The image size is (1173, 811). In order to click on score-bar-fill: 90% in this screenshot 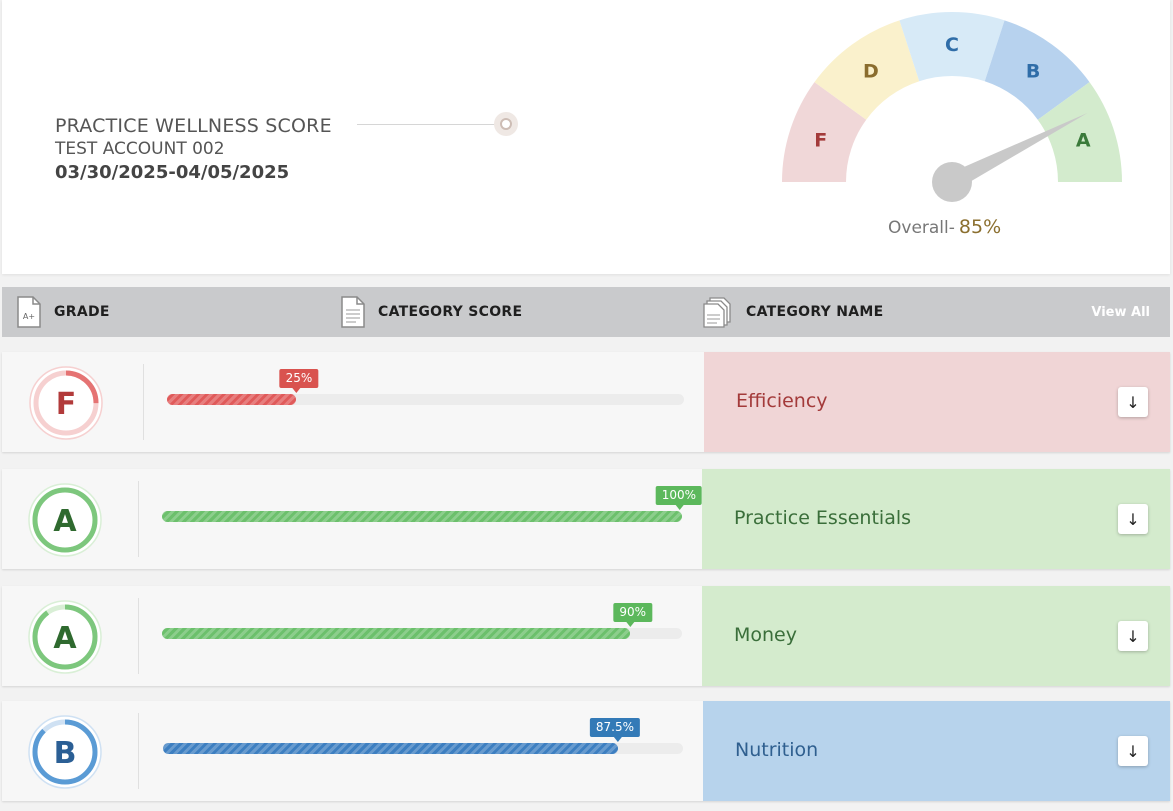, I will do `click(407, 621)`.